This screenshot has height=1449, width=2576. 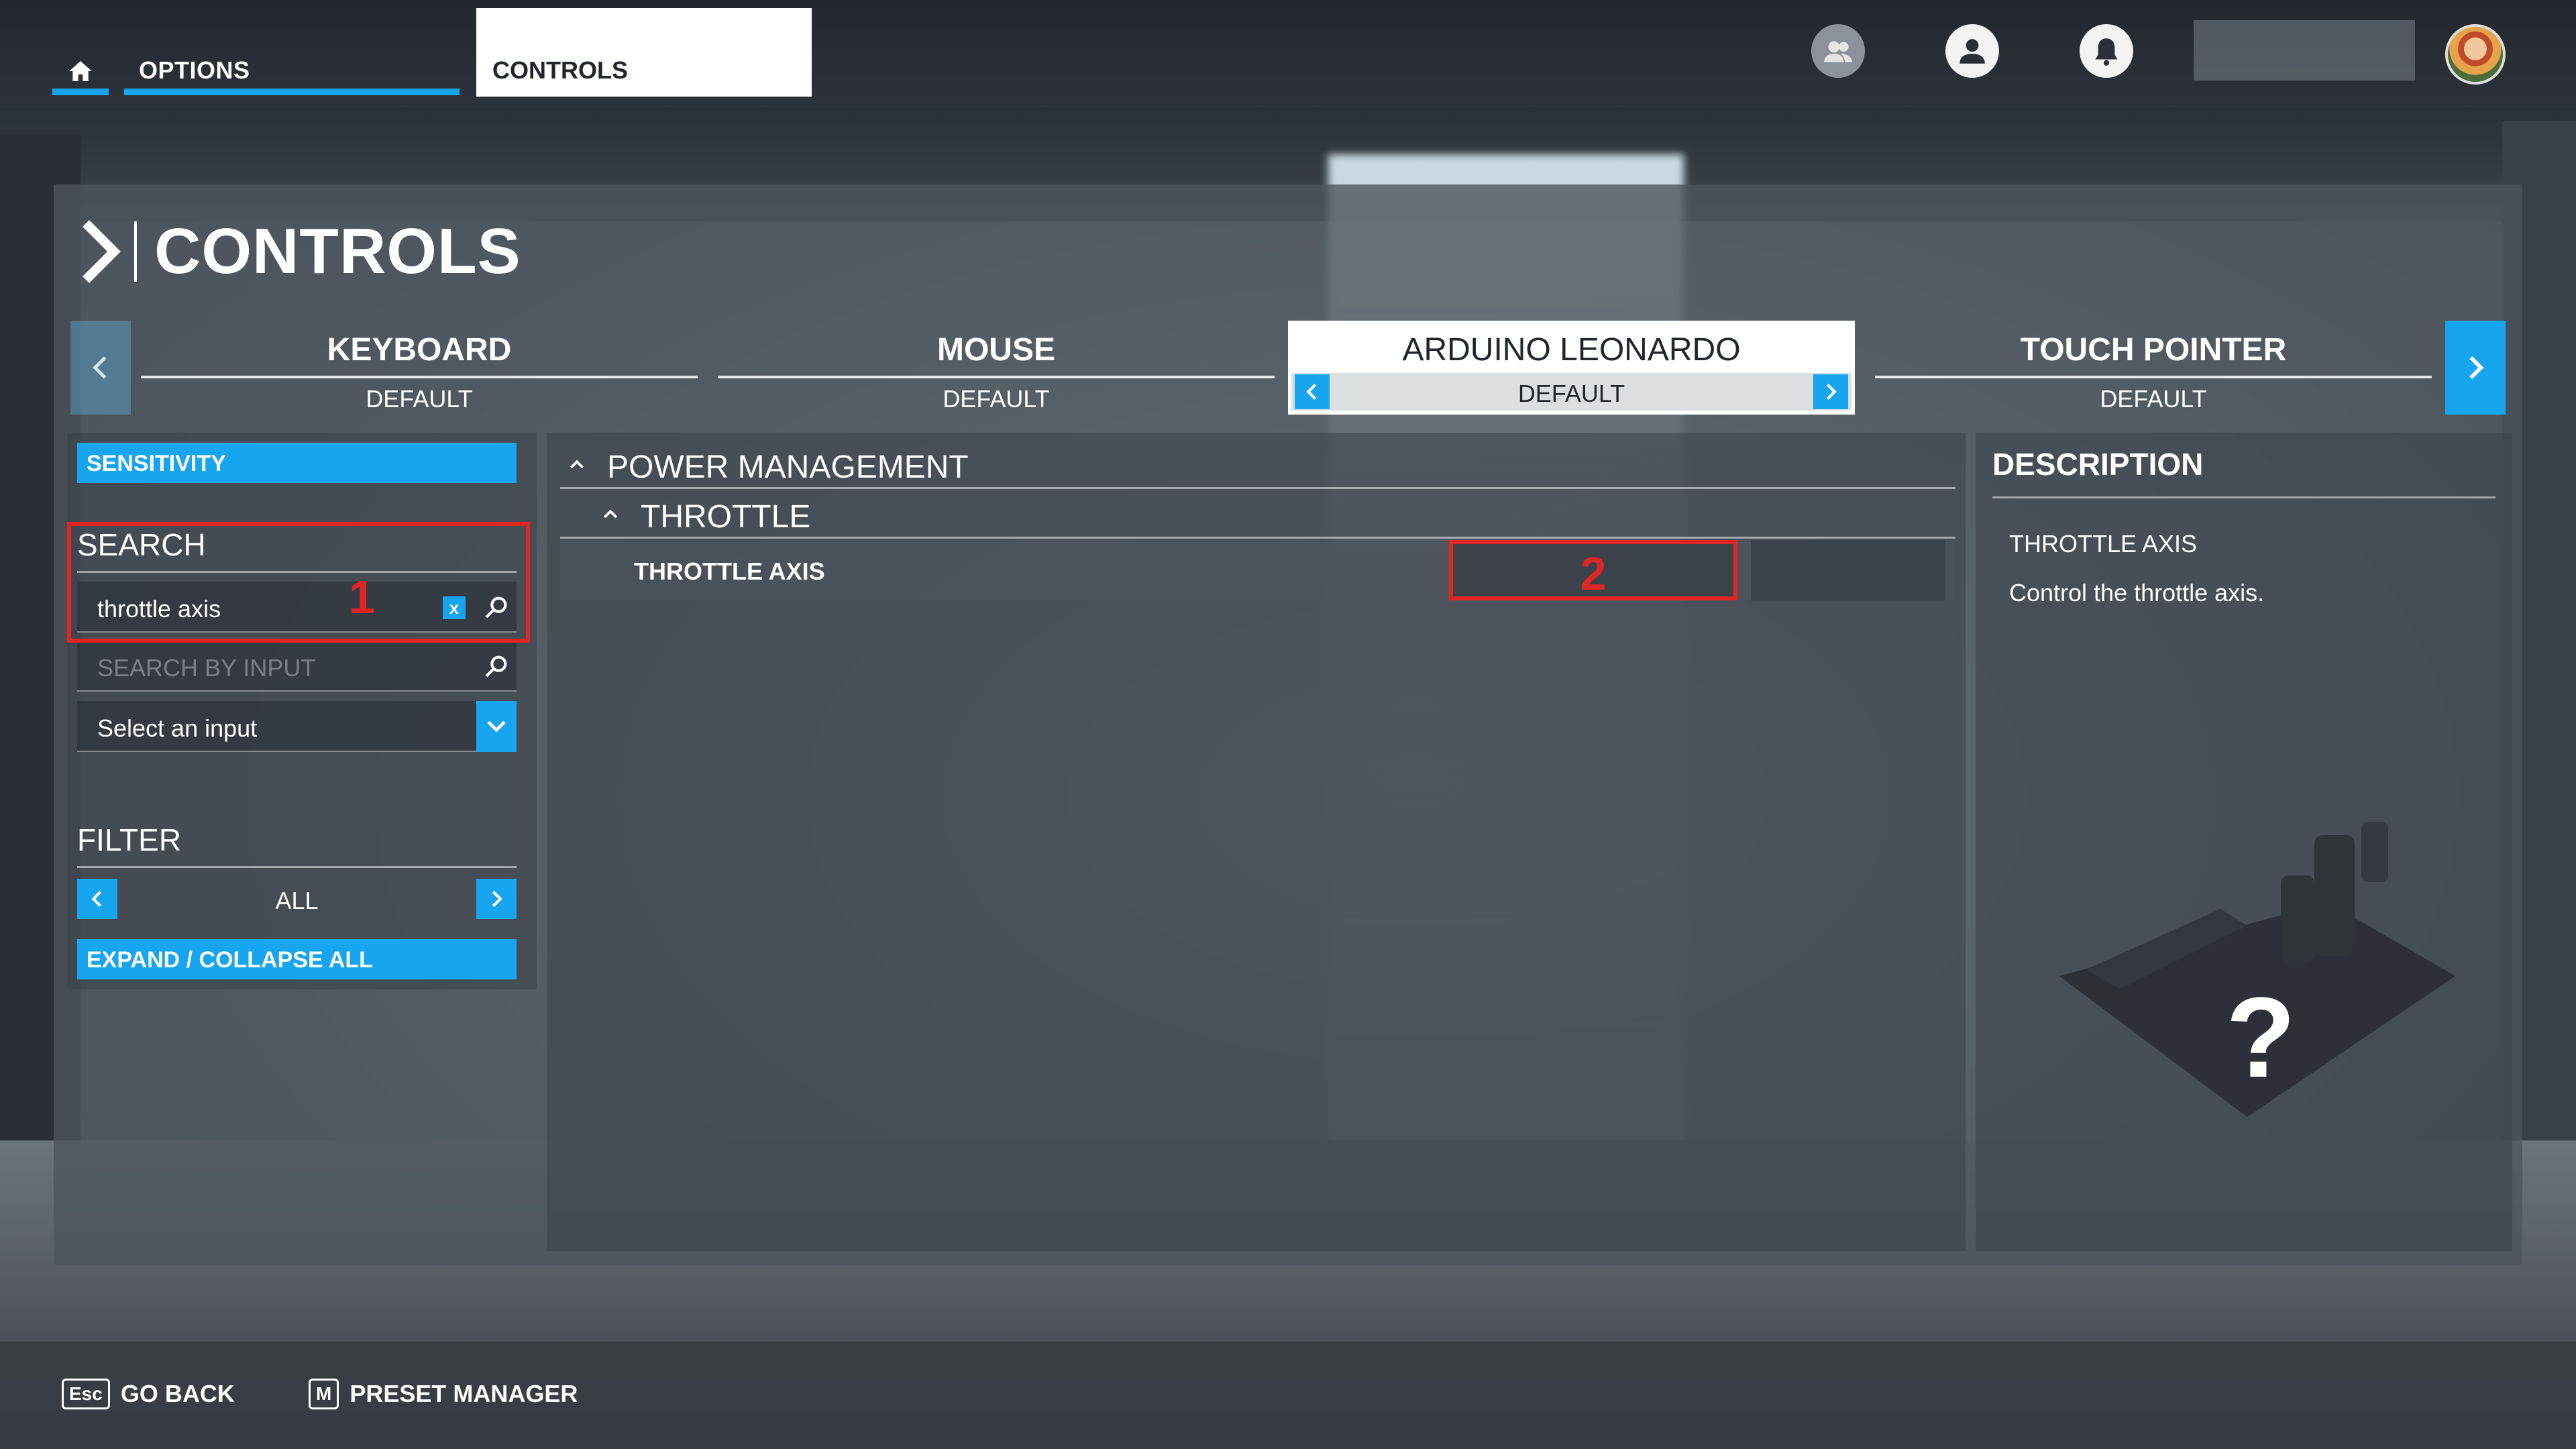 I want to click on notifications-button, so click(x=2106, y=51).